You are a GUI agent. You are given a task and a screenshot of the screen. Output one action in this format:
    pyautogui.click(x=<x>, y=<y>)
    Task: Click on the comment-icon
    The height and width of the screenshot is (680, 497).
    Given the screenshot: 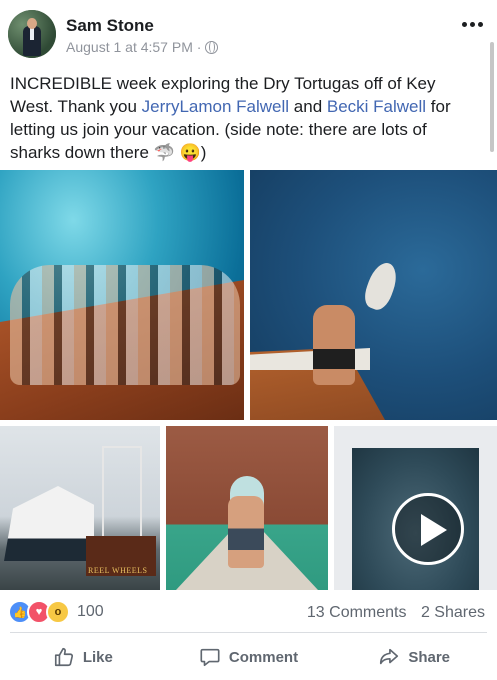 What is the action you would take?
    pyautogui.click(x=210, y=657)
    